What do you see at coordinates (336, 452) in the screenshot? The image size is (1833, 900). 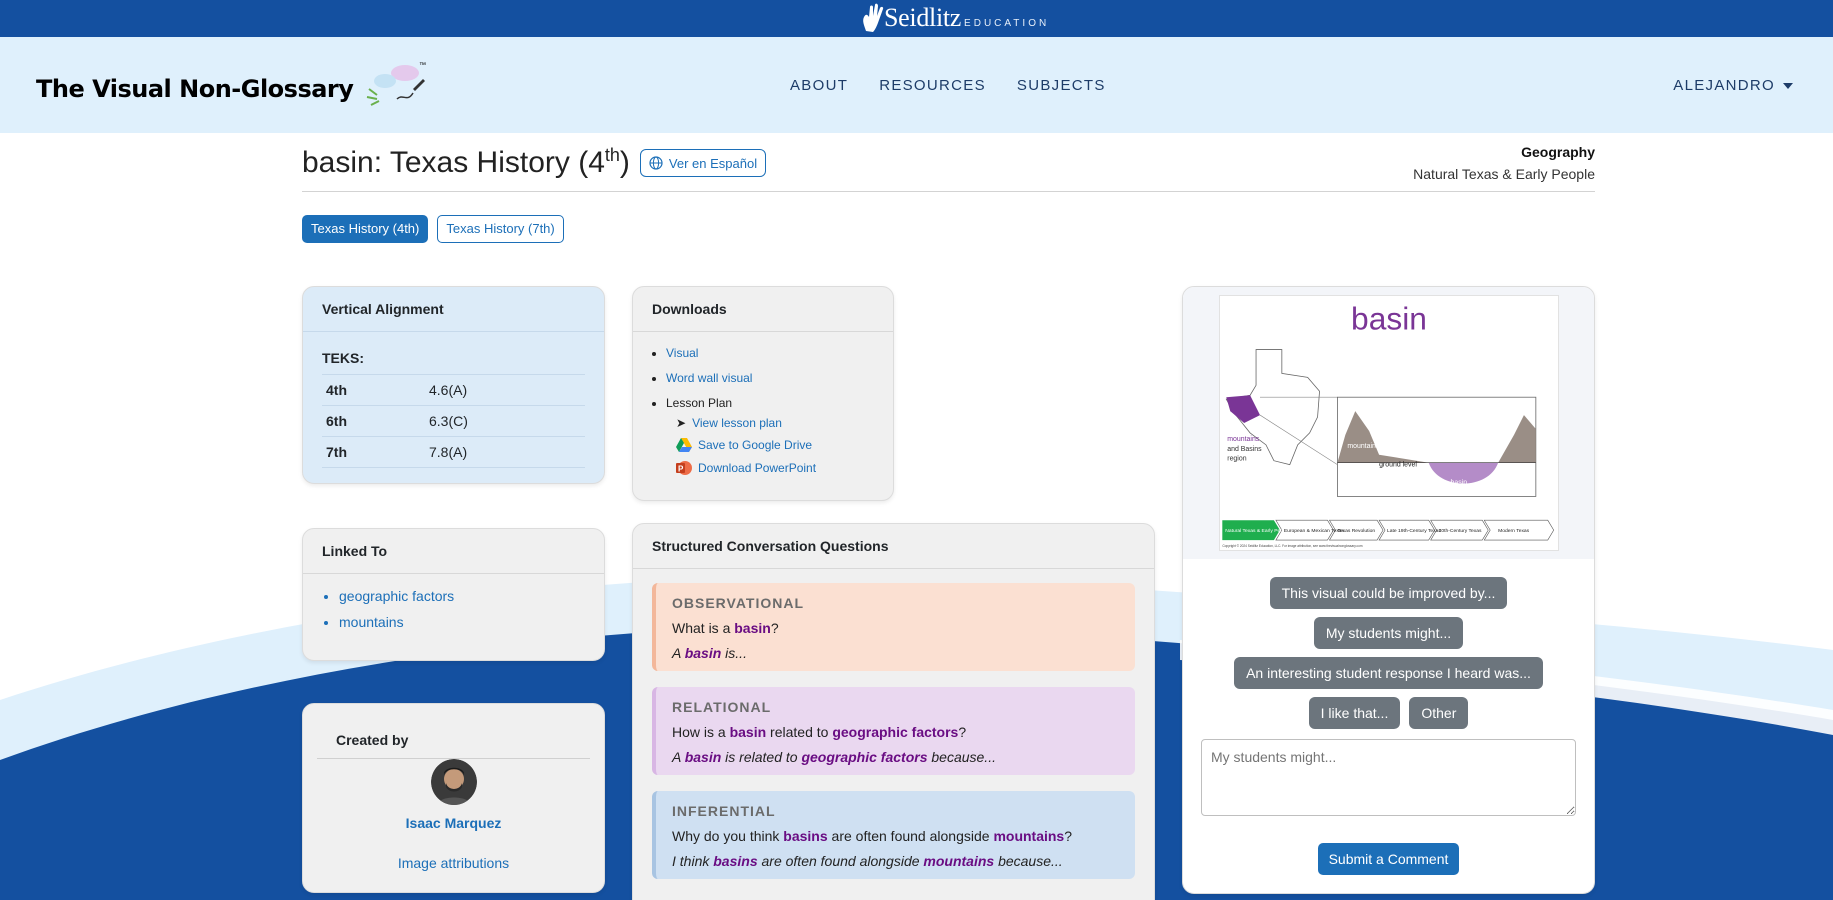 I see `teks-grade: 7th` at bounding box center [336, 452].